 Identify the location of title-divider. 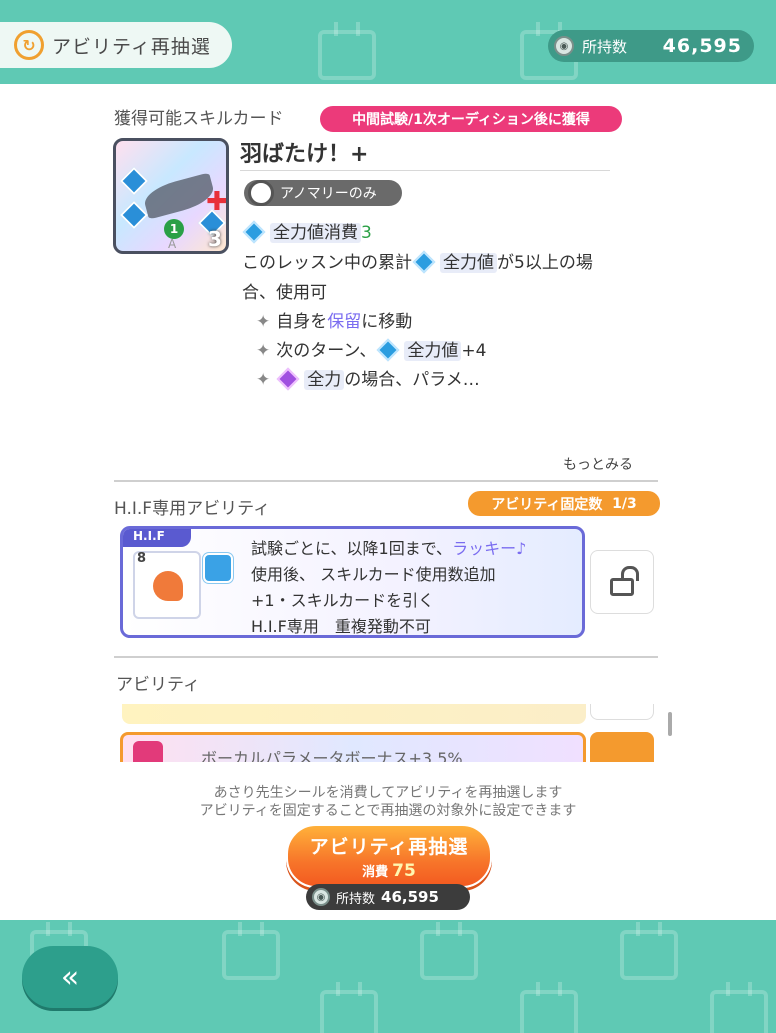
(425, 170).